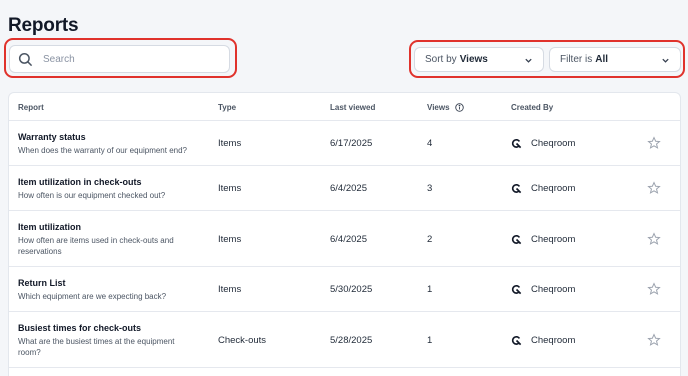 This screenshot has height=376, width=688. I want to click on report-name: Busiest times for check-outs, so click(79, 328).